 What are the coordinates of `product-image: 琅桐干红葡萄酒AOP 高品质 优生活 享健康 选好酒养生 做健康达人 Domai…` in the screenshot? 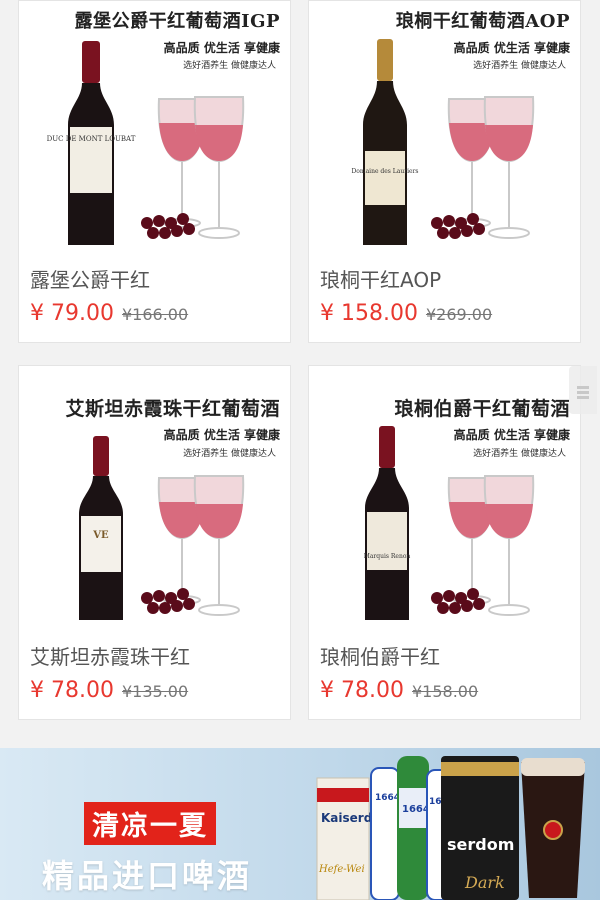 It's located at (444, 129).